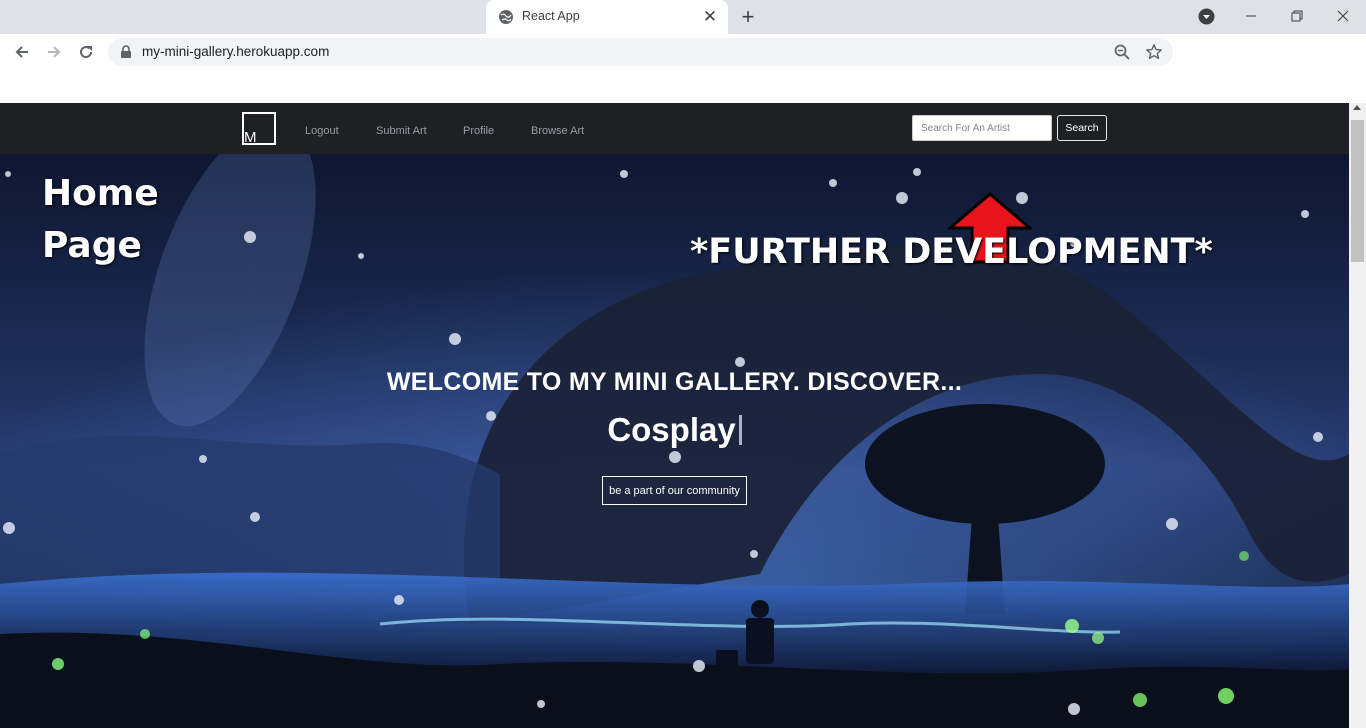  Describe the element at coordinates (54, 52) in the screenshot. I see `forward-arrow-icon` at that location.